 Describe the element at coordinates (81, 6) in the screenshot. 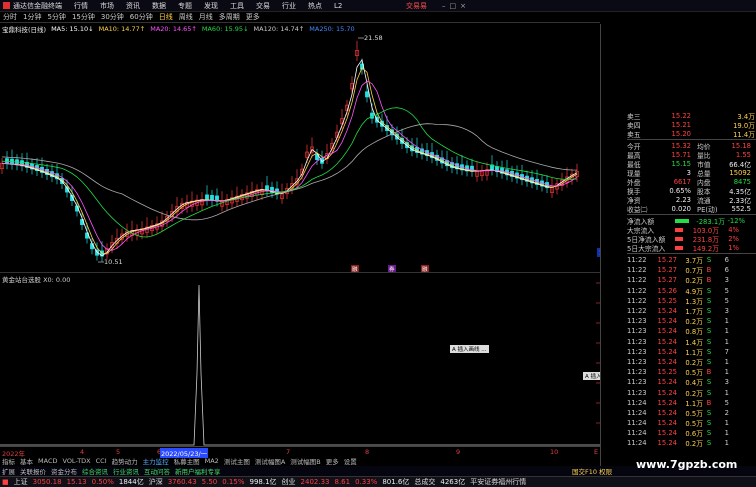

I see `menu-item-0: 行情` at that location.